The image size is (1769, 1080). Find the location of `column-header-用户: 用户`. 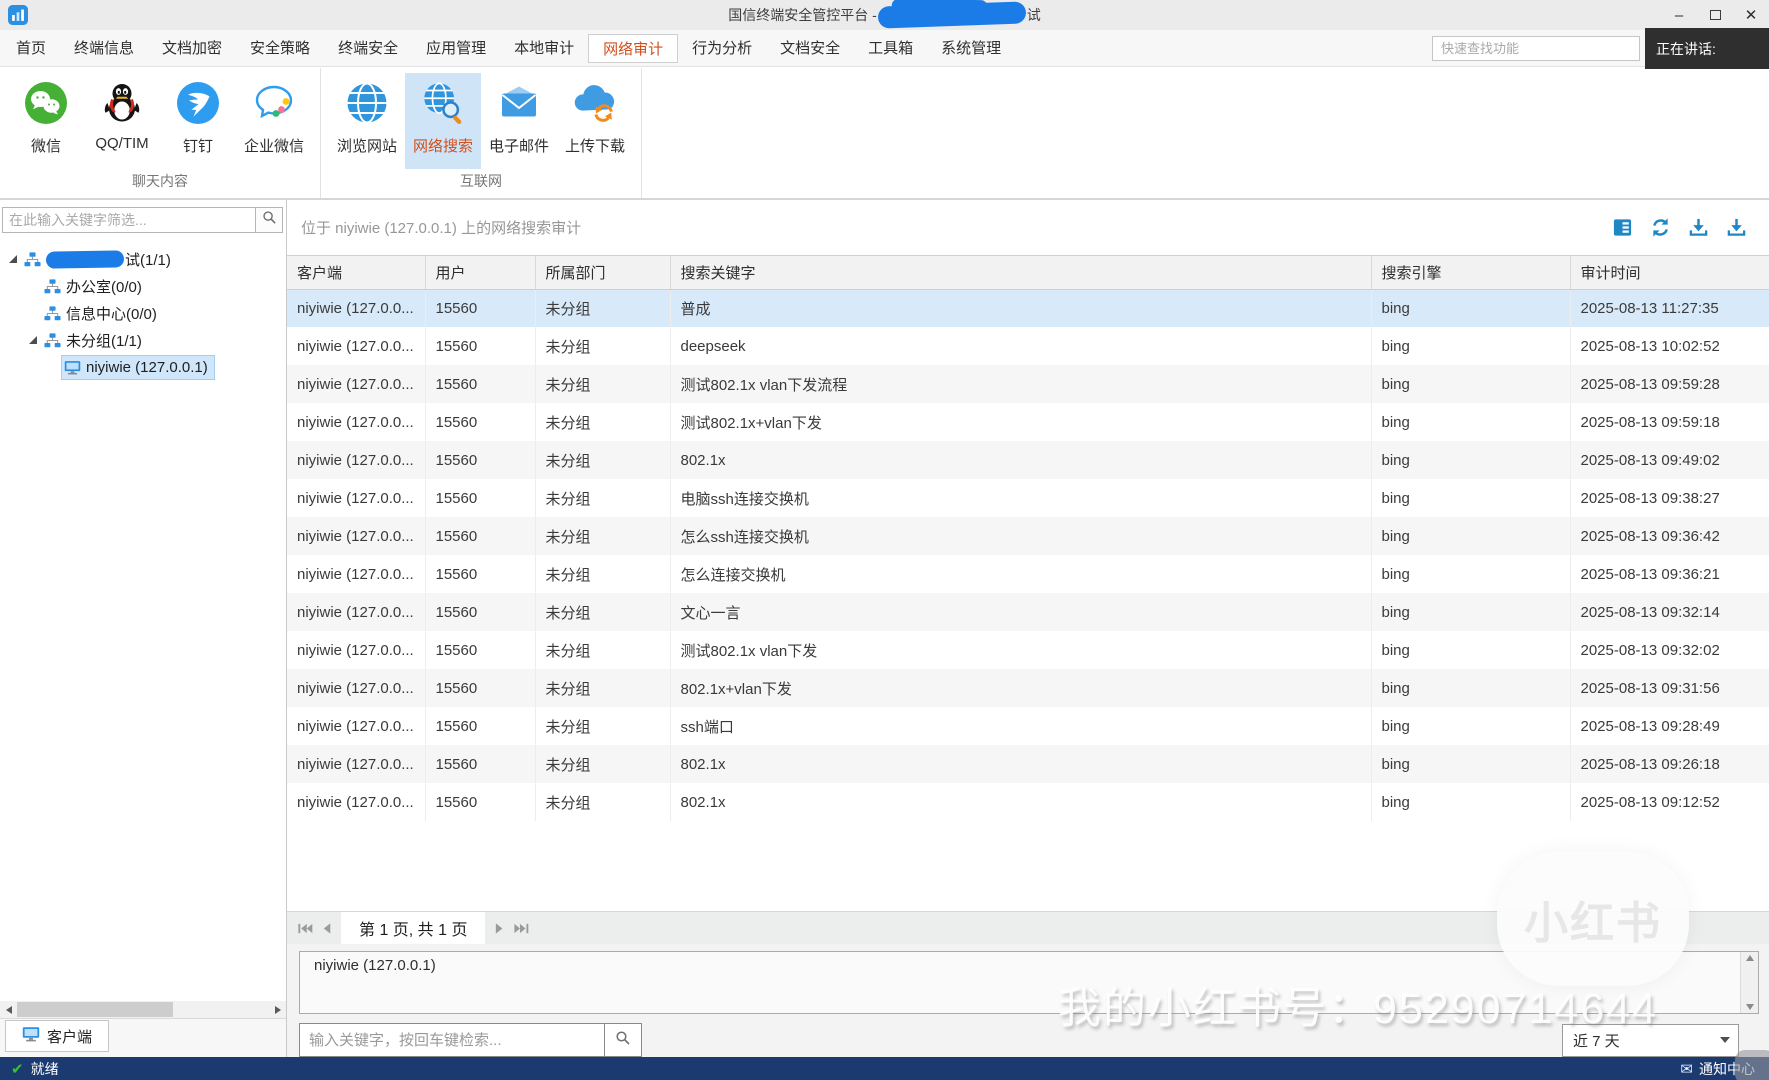

column-header-用户: 用户 is located at coordinates (480, 273).